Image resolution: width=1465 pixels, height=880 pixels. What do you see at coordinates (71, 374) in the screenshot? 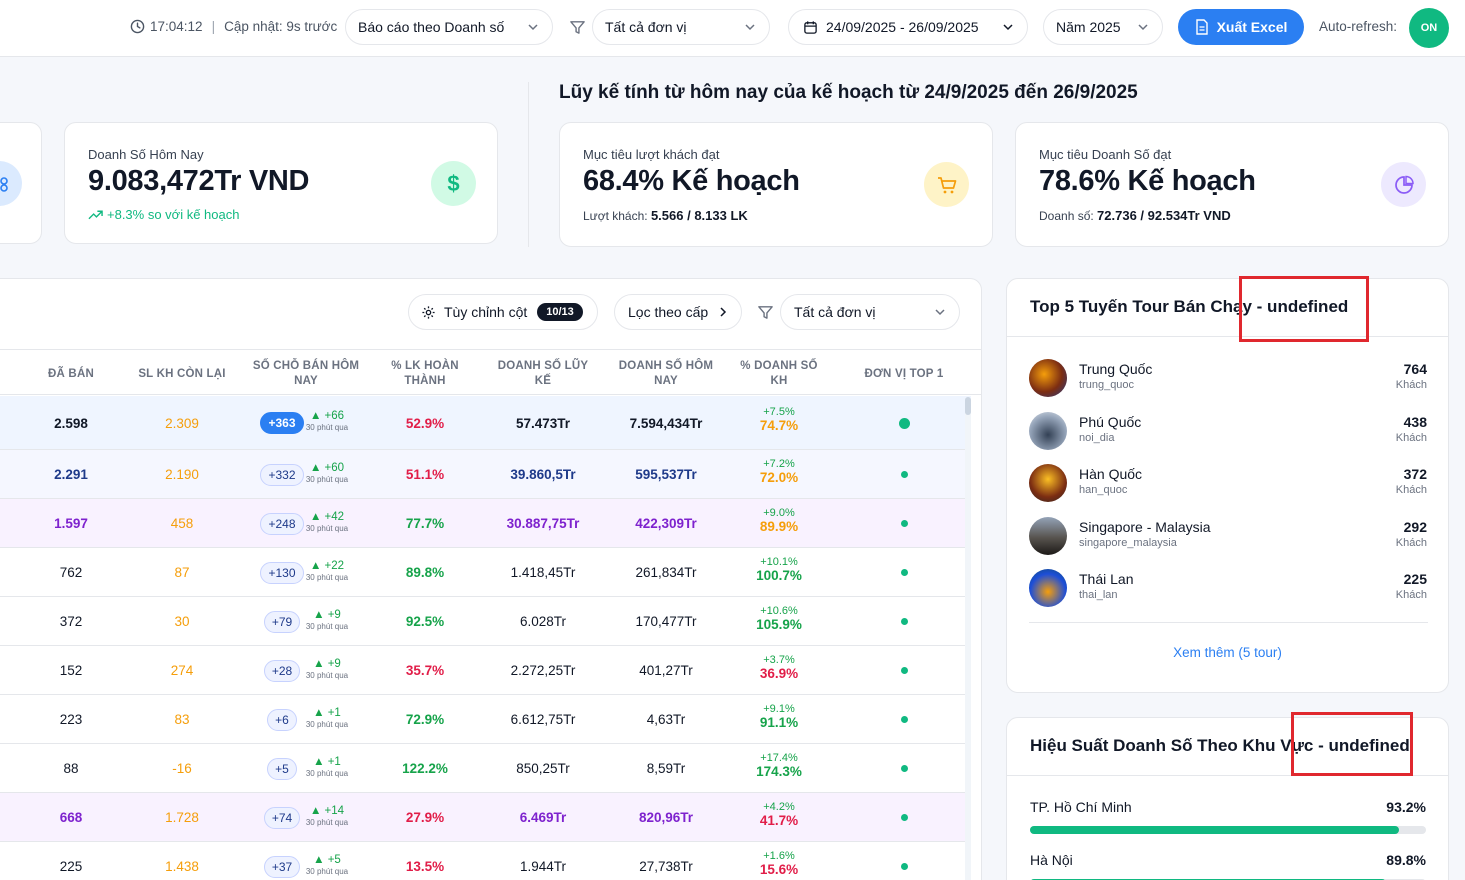
I see `col-sold: ĐÃ BÁN` at bounding box center [71, 374].